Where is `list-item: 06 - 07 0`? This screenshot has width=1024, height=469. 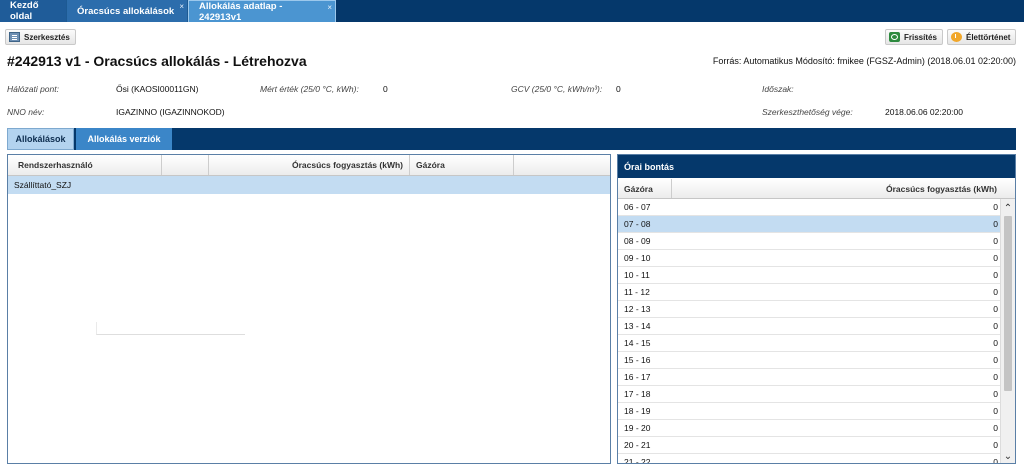
list-item: 06 - 07 0 is located at coordinates (810, 207).